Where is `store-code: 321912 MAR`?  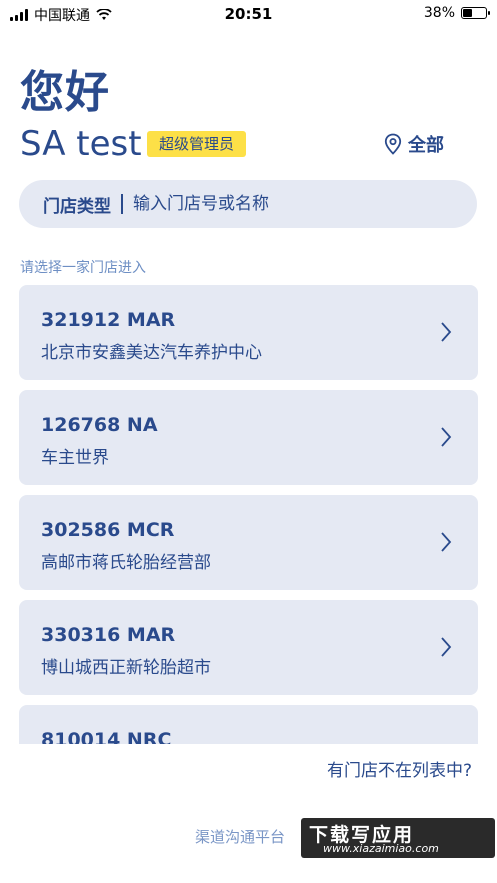 store-code: 321912 MAR is located at coordinates (108, 320).